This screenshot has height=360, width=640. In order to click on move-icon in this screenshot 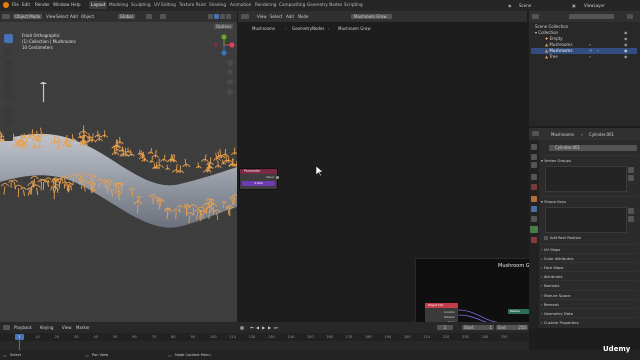, I will do `click(8, 64)`.